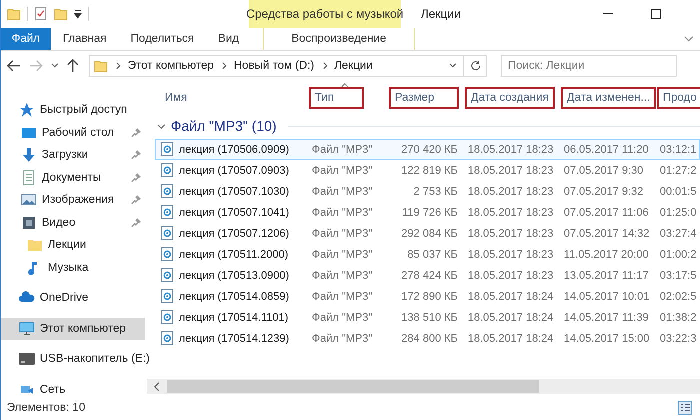  Describe the element at coordinates (427, 170) in the screenshot. I see `file-row: лекция (170507.0903) Файл "MP3" 122 819 КБ 18.05.2017 18:23 07.05.2017 9:30 01:27:2` at that location.